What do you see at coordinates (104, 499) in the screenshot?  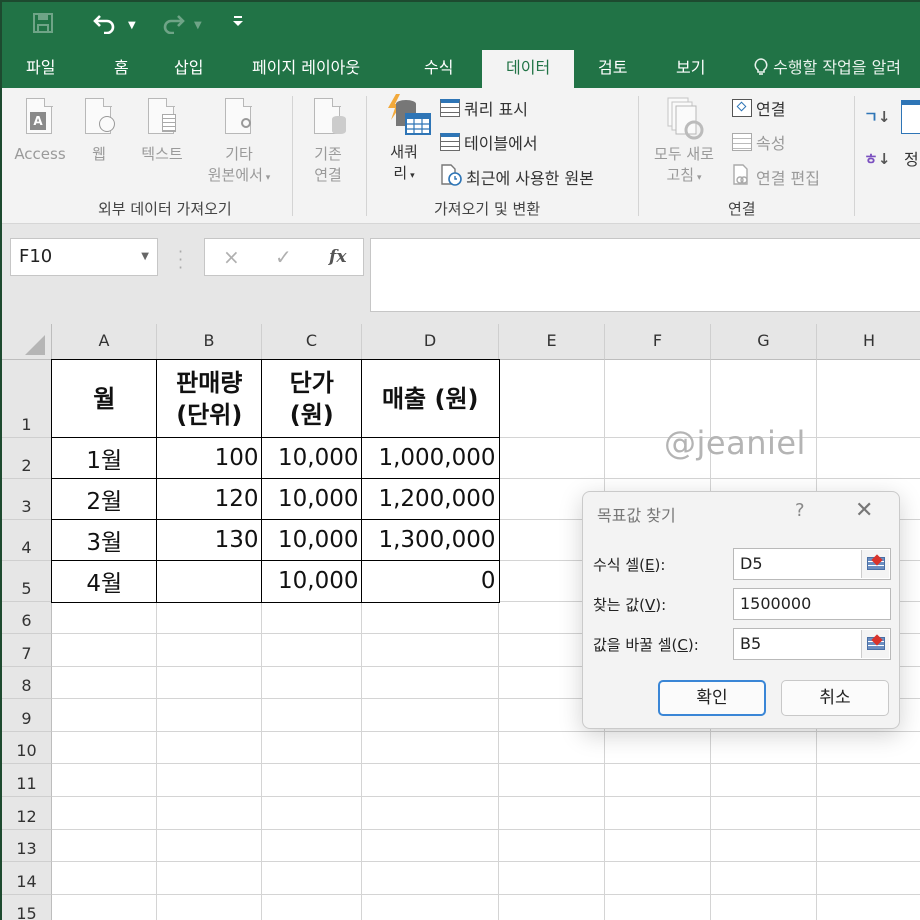 I see `table-cell: 2월` at bounding box center [104, 499].